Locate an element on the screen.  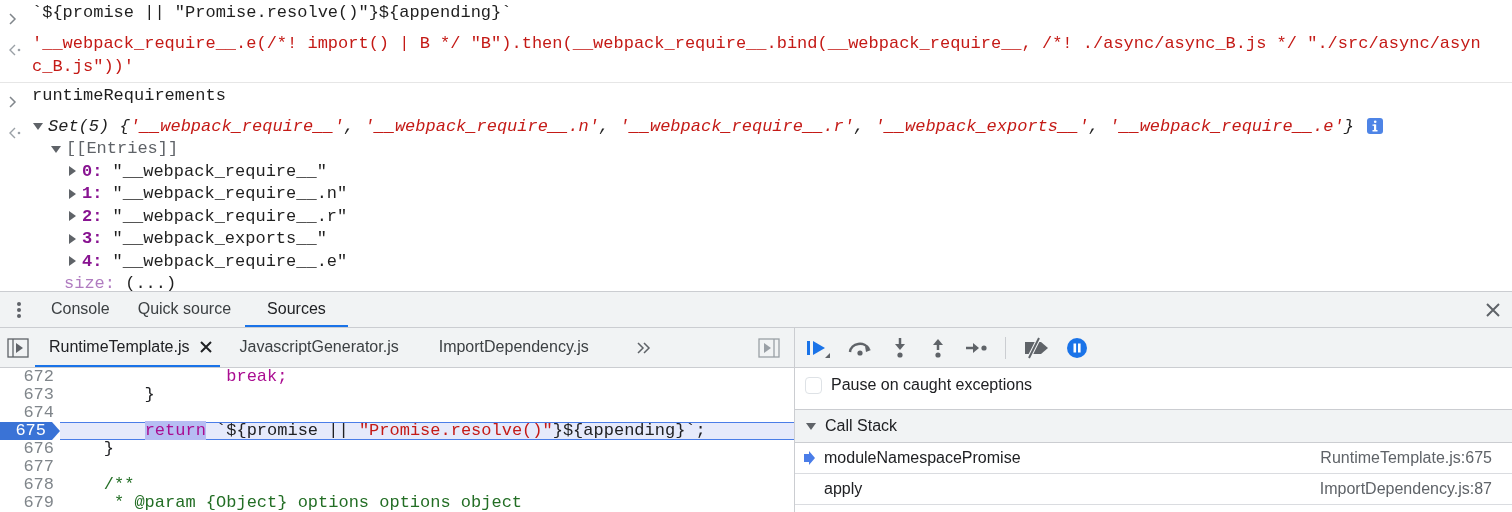
file-tab: RuntimeTemplate.js is located at coordinates (127, 347).